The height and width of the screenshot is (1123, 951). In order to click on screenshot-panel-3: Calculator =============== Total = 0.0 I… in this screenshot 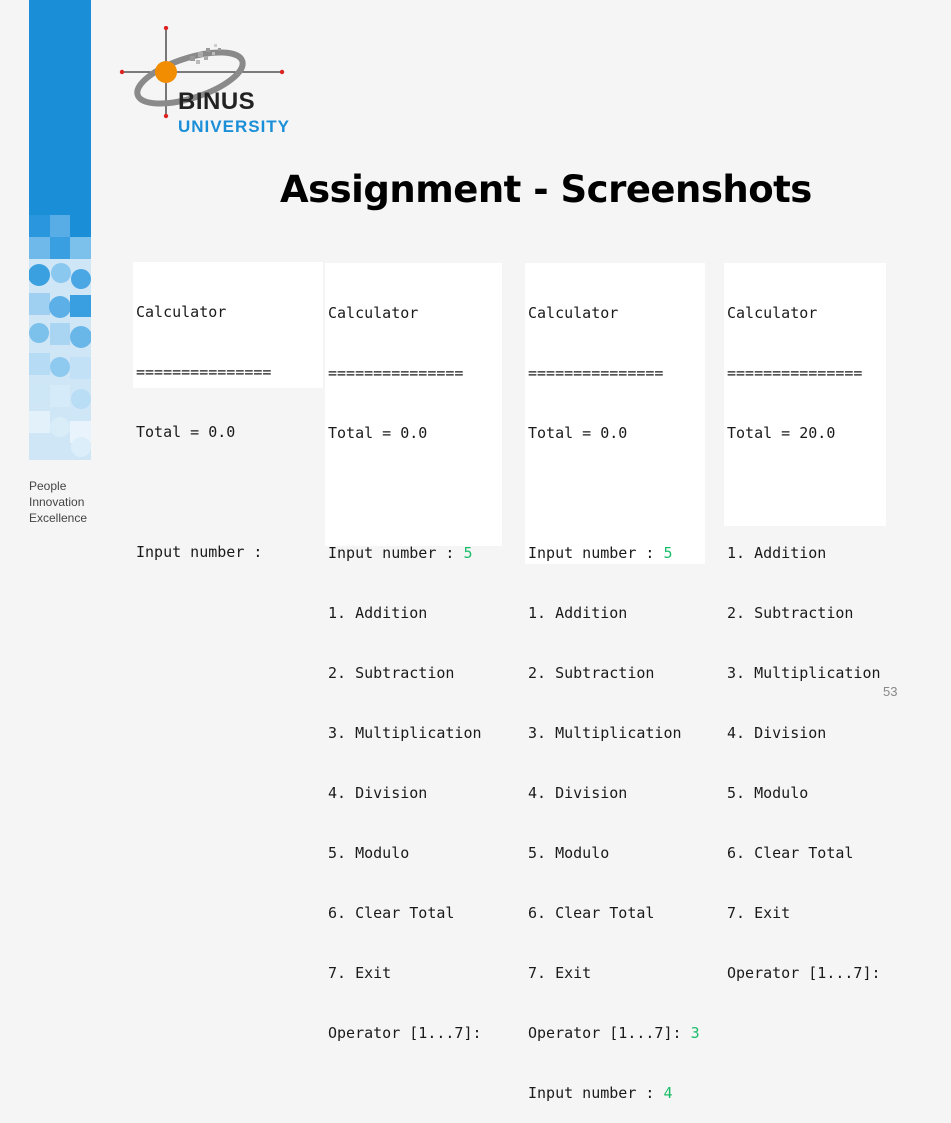, I will do `click(615, 682)`.